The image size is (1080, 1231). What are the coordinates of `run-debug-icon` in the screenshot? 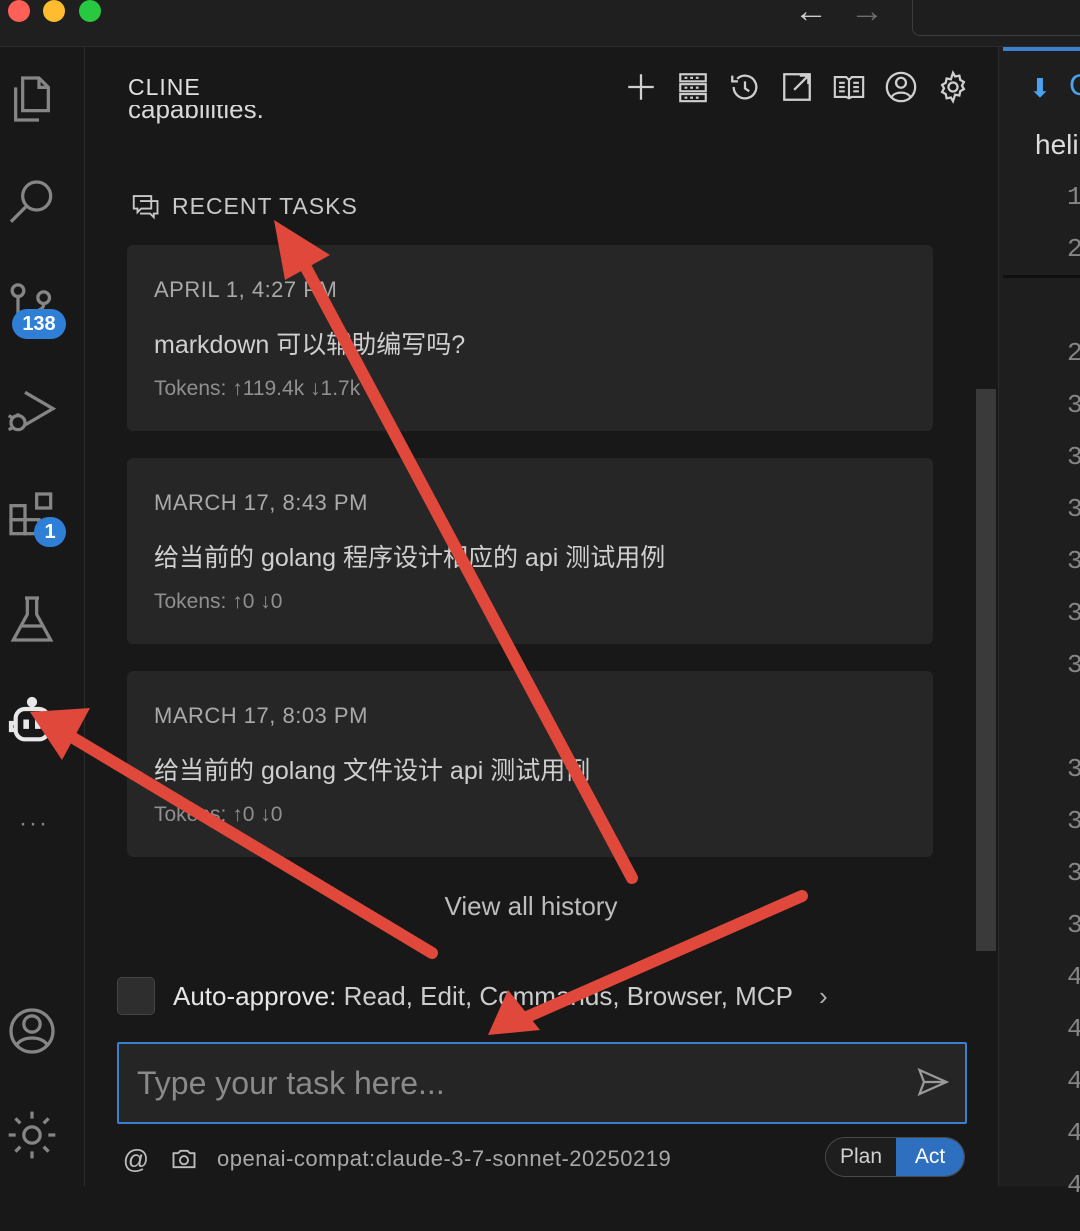 It's located at (34, 413).